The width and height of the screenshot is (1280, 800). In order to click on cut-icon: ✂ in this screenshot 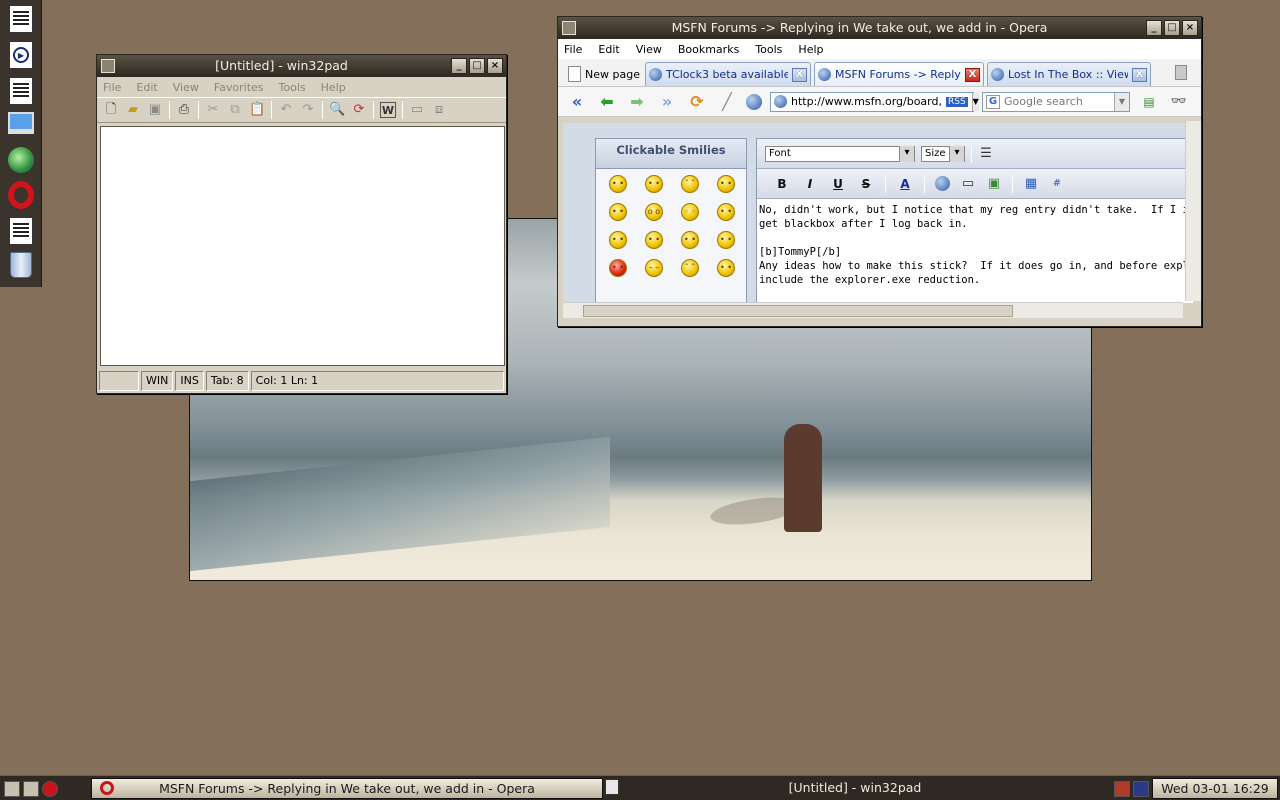, I will do `click(213, 110)`.